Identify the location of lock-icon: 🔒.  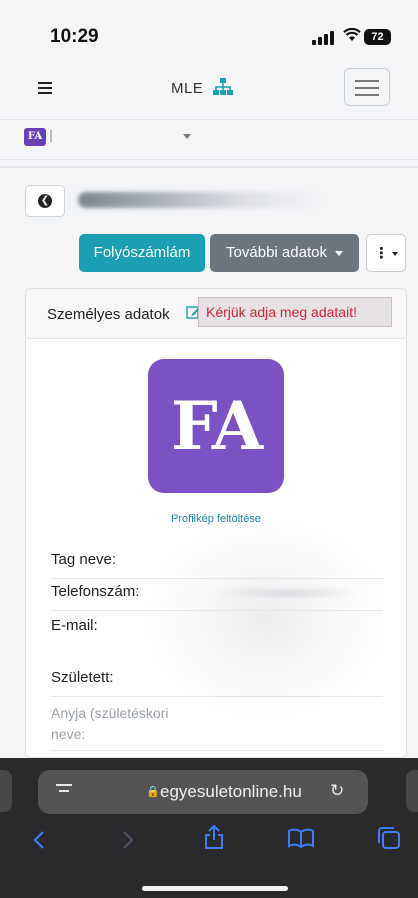
(153, 792).